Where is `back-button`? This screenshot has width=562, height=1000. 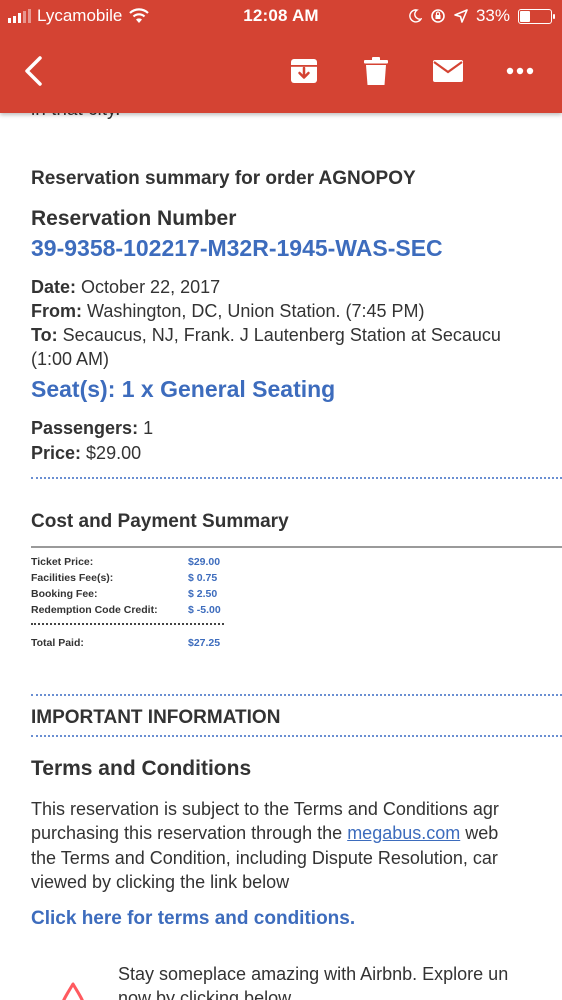
back-button is located at coordinates (33, 71).